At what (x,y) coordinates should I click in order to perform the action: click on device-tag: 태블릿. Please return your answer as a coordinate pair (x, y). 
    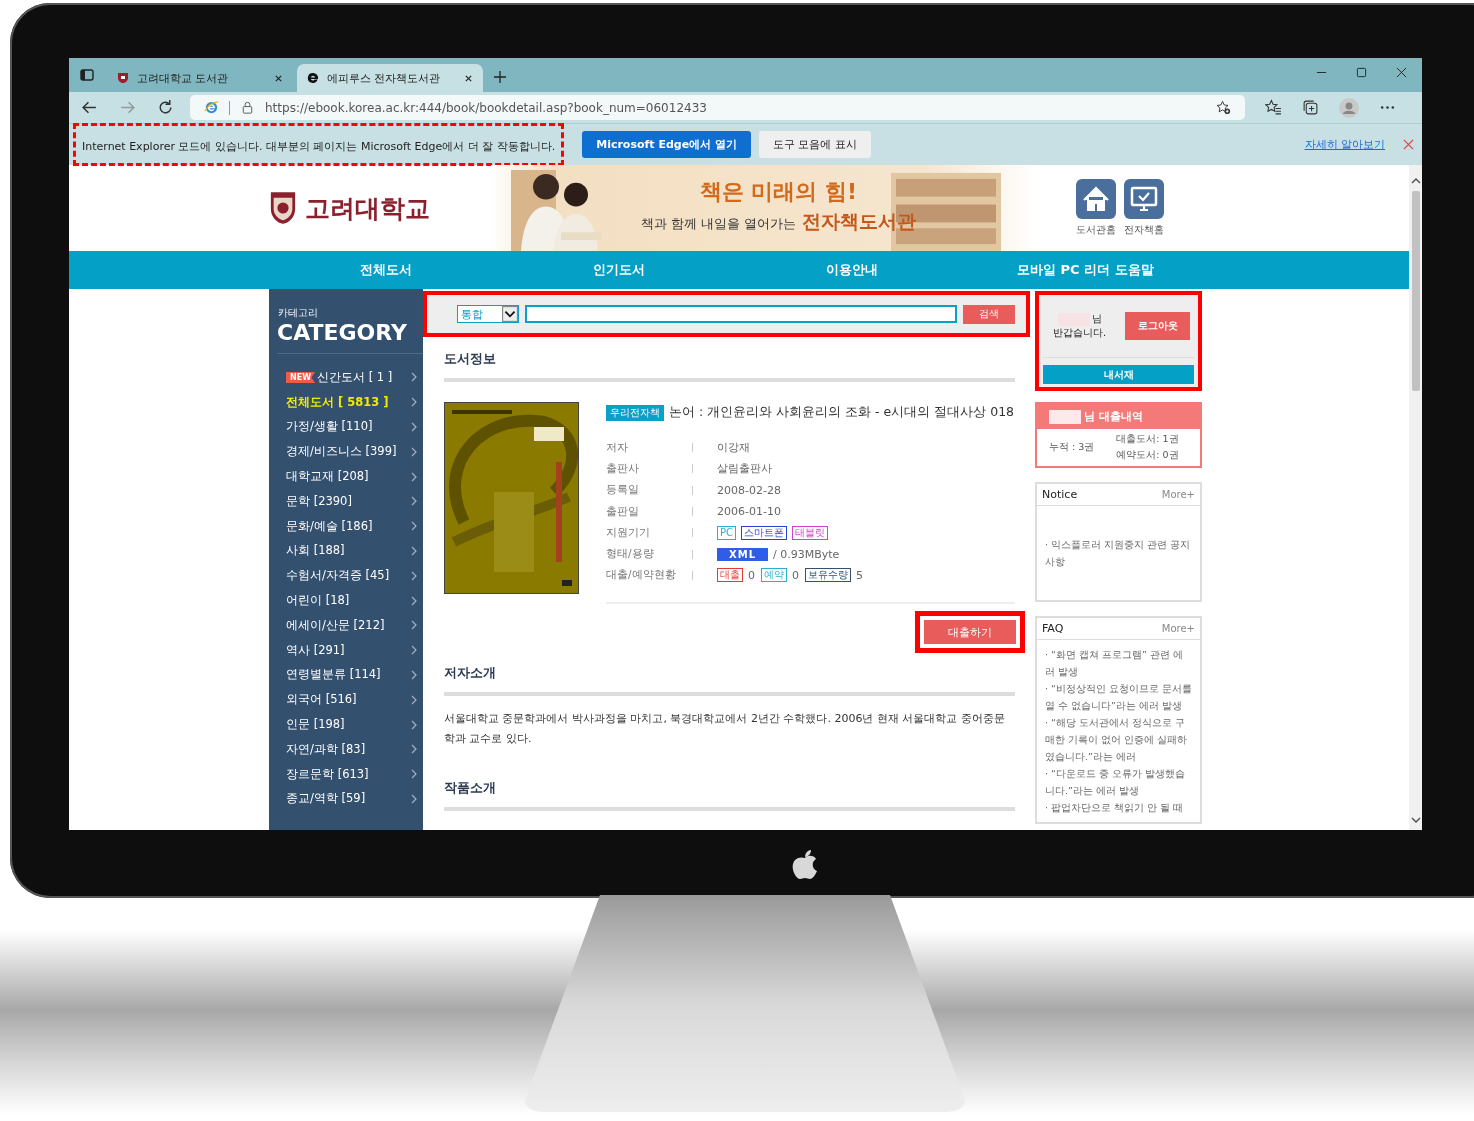
    Looking at the image, I should click on (810, 532).